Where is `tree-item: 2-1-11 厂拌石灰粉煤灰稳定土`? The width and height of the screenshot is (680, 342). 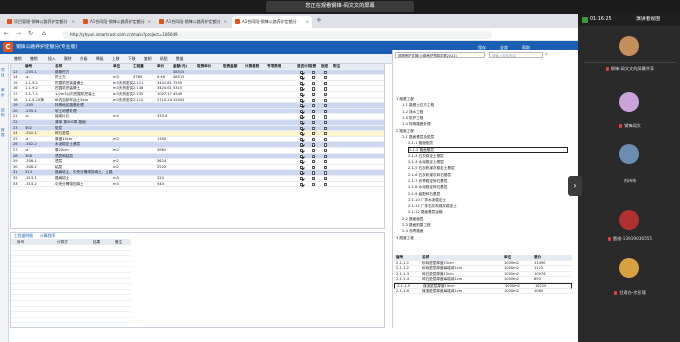 tree-item: 2-1-11 厂拌石灰粉煤灰稳定土 is located at coordinates (432, 207).